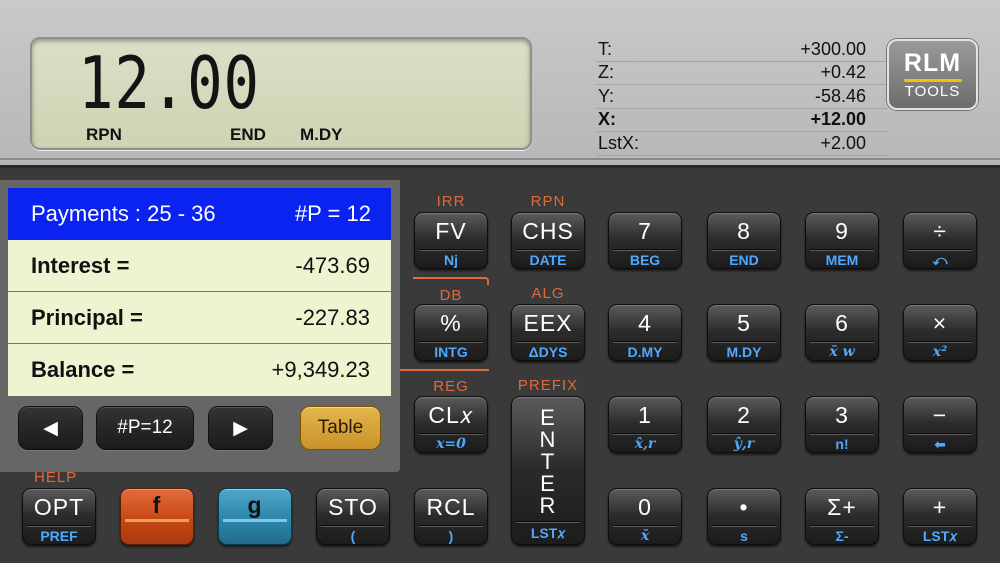 This screenshot has width=1000, height=563. I want to click on label-alg: ALG, so click(548, 293).